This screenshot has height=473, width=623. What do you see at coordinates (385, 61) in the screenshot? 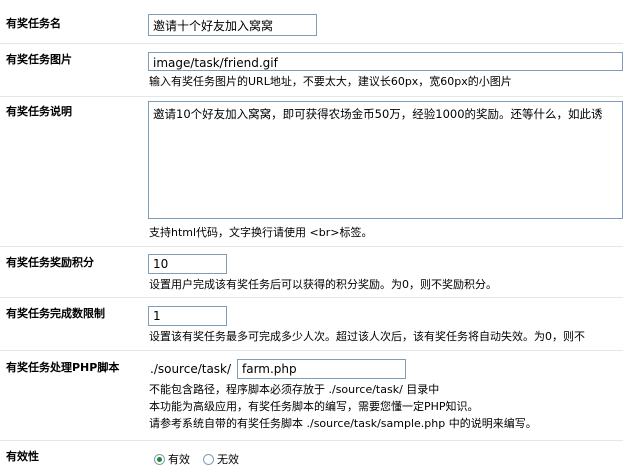
I see `task-image-input` at bounding box center [385, 61].